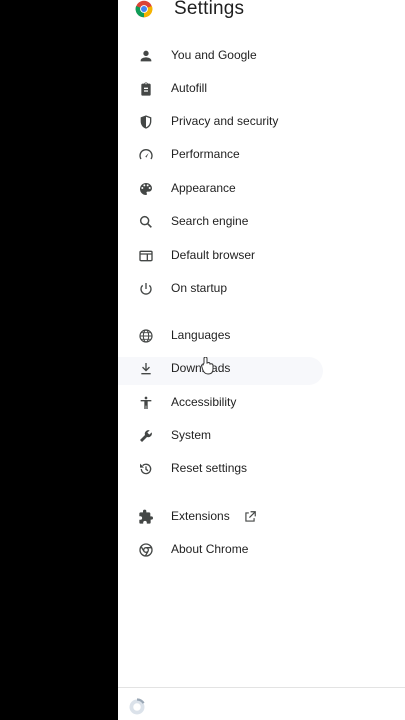 Image resolution: width=405 pixels, height=720 pixels. Describe the element at coordinates (146, 56) in the screenshot. I see `person-icon` at that location.